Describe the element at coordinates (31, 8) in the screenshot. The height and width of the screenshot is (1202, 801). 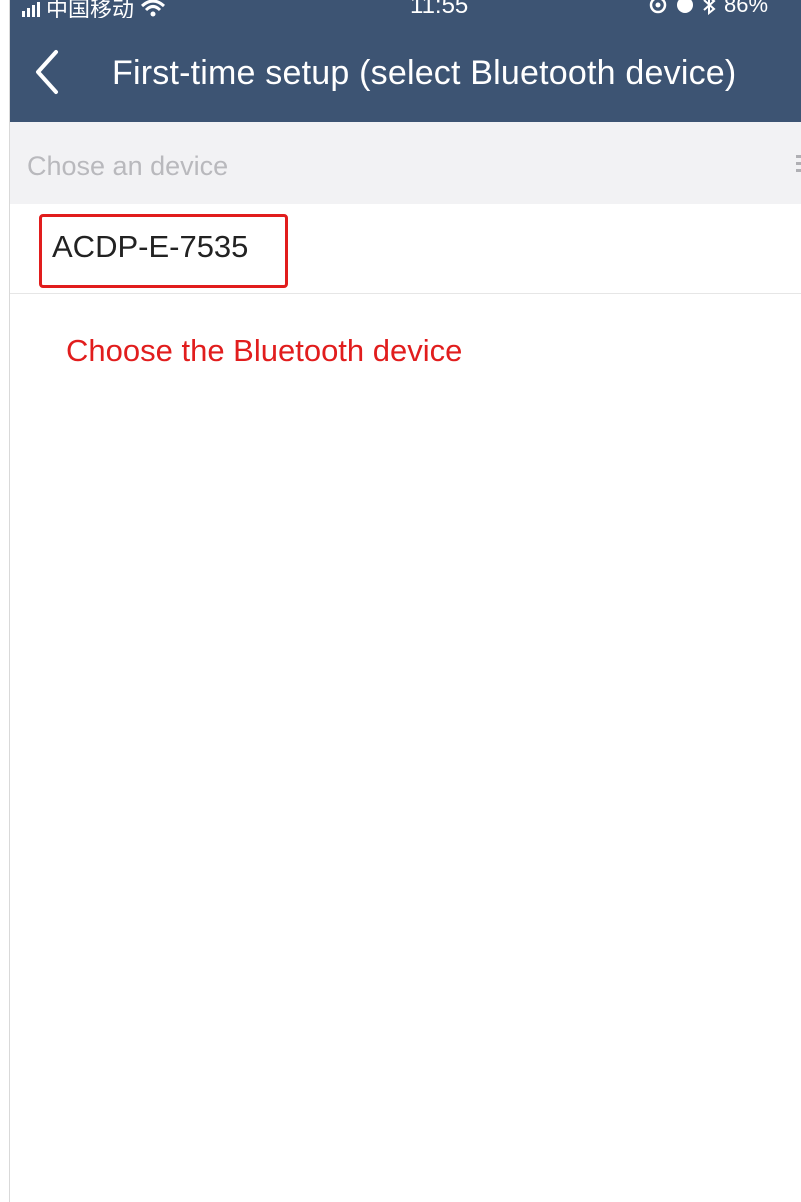
I see `signal-icon` at that location.